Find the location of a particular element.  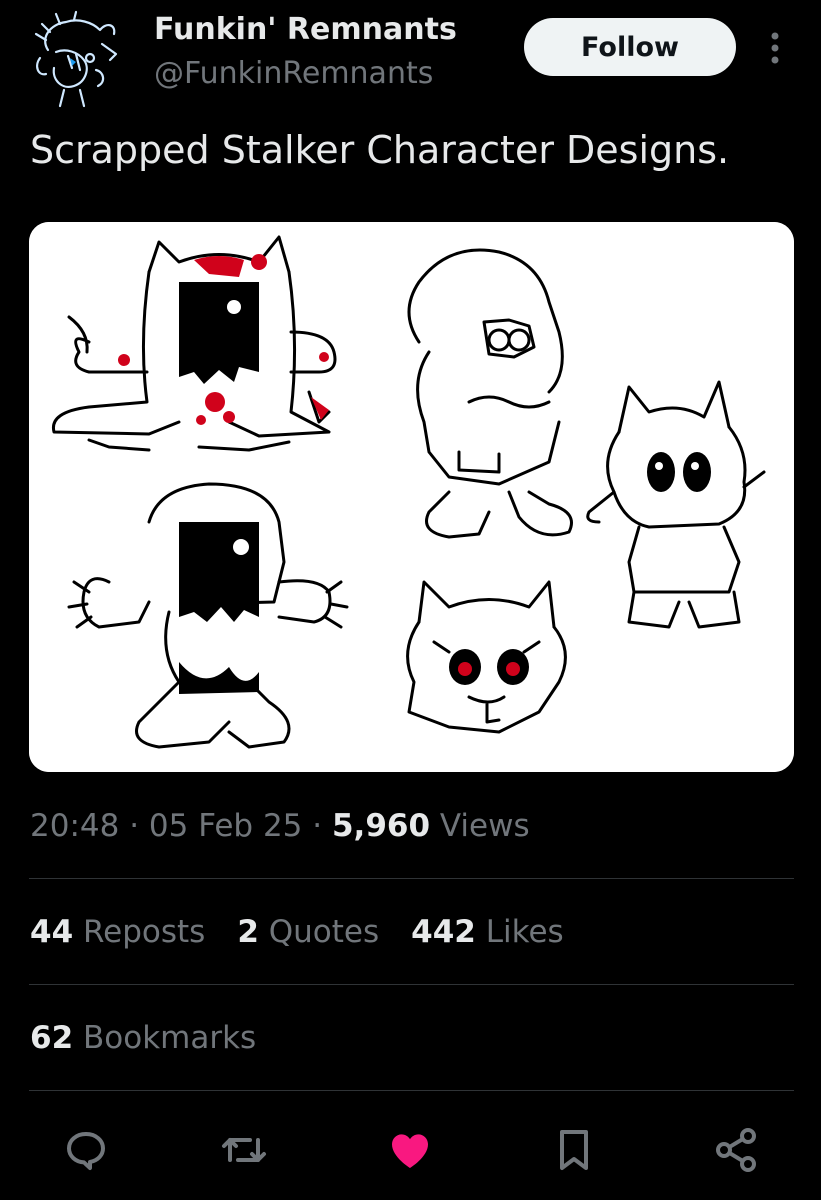

quotes-count: 2 is located at coordinates (248, 932).